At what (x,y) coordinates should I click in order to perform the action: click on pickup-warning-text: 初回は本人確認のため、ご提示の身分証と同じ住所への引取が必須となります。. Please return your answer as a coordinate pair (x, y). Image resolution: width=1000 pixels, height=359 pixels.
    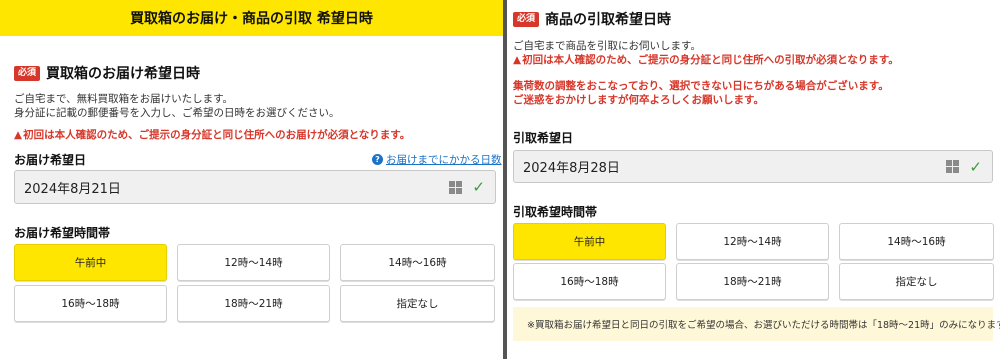
    Looking at the image, I should click on (710, 60).